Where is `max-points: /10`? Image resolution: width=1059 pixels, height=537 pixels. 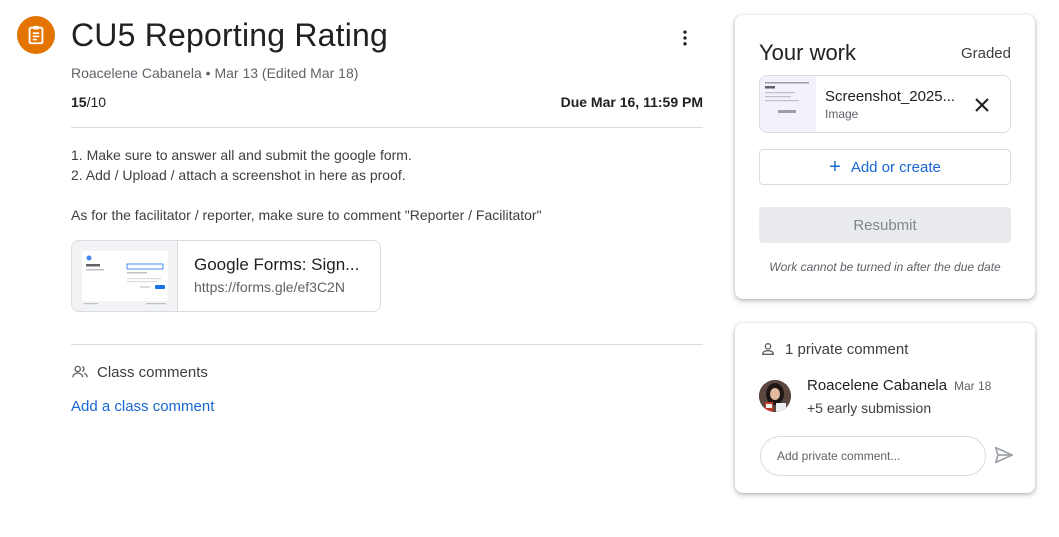 max-points: /10 is located at coordinates (96, 102).